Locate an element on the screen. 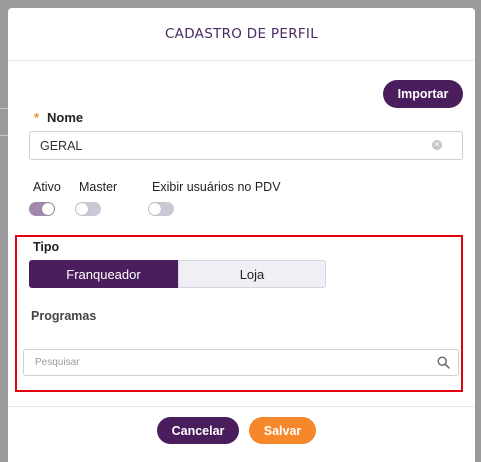 The width and height of the screenshot is (481, 462). import-button: Importar is located at coordinates (423, 94).